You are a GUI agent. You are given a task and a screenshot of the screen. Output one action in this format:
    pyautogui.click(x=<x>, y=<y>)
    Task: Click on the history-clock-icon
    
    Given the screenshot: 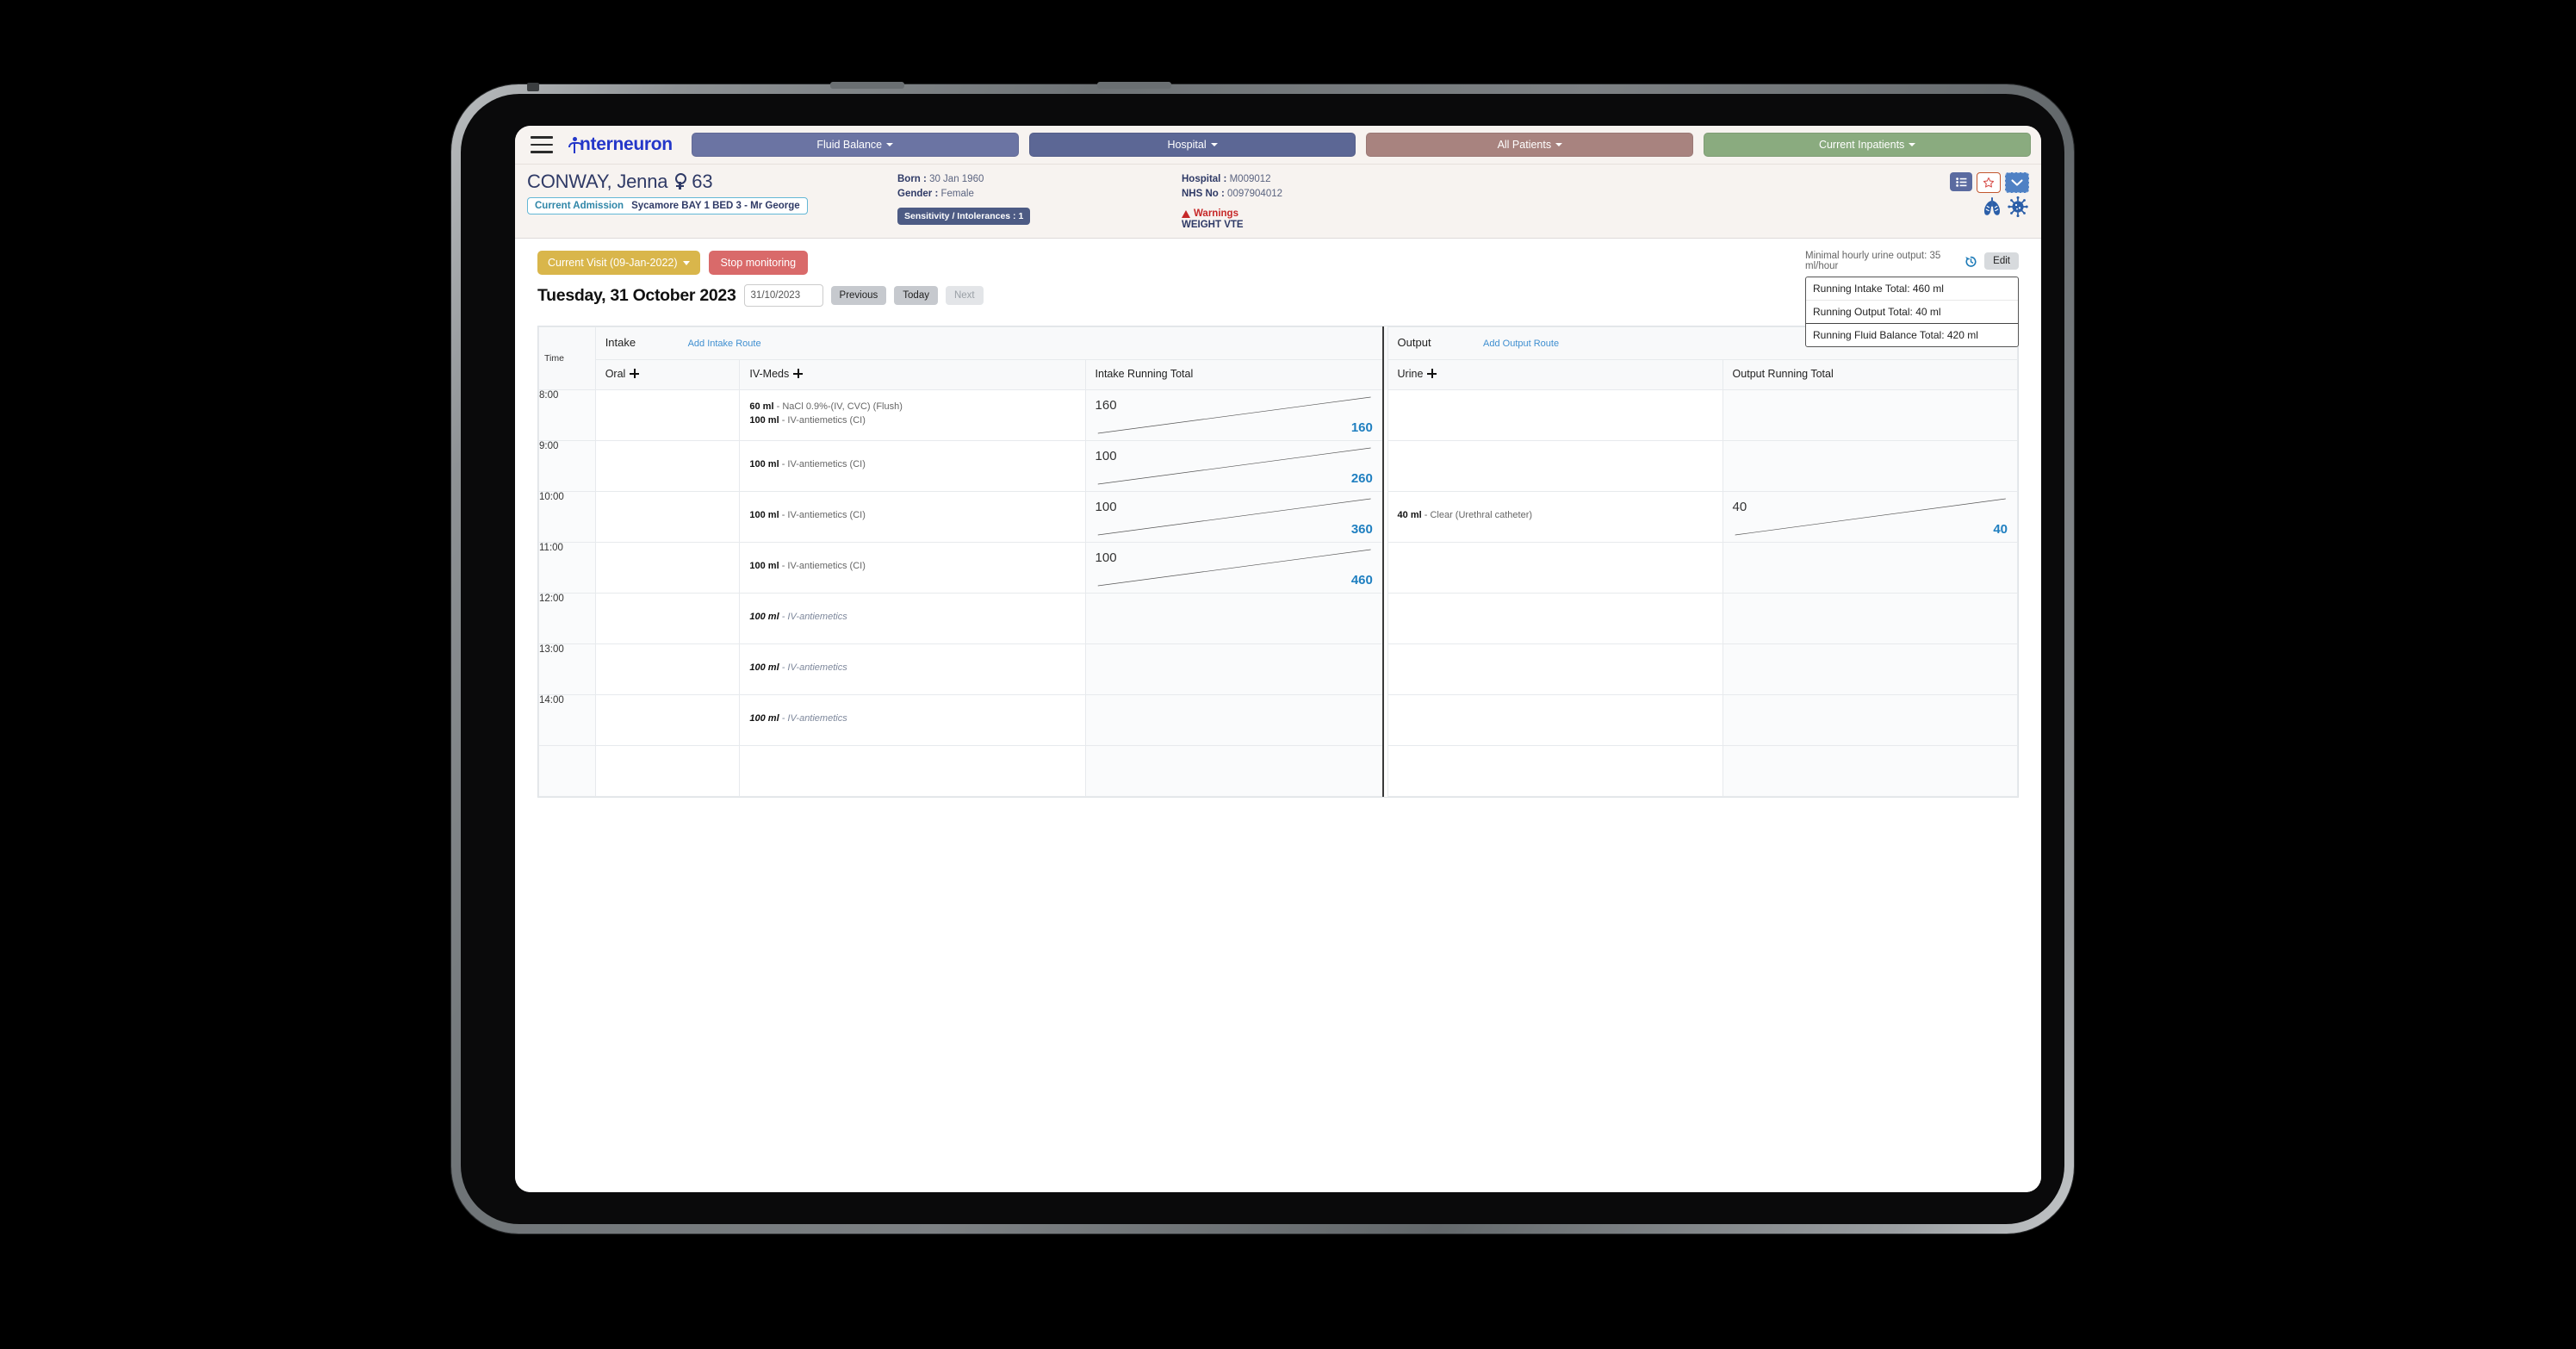 What is the action you would take?
    pyautogui.click(x=1971, y=261)
    